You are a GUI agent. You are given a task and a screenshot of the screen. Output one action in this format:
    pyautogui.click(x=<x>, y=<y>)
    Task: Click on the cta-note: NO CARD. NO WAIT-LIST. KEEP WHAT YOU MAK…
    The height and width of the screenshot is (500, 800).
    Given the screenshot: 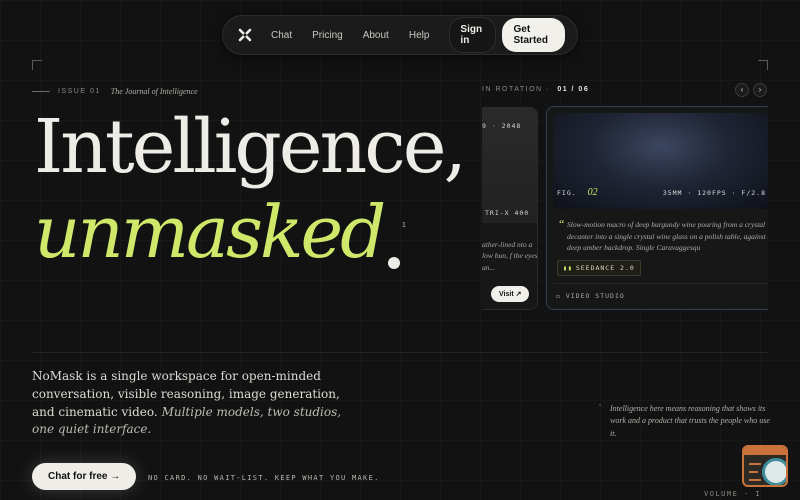 What is the action you would take?
    pyautogui.click(x=264, y=478)
    